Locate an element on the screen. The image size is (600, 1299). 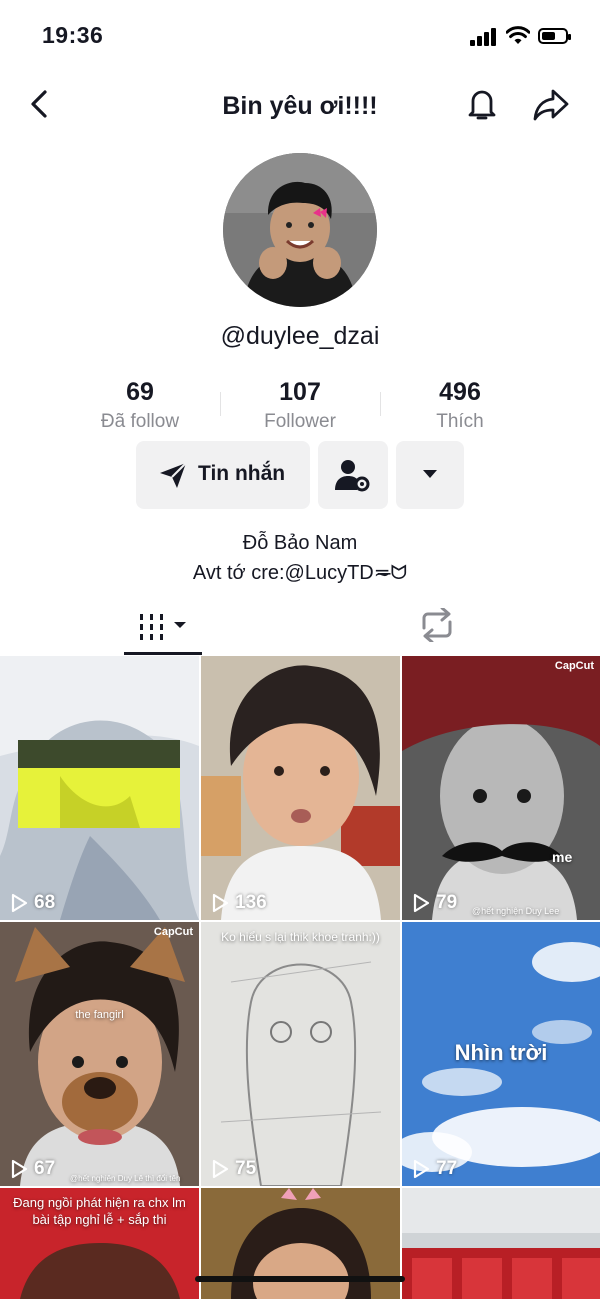
profile-stats: 69 Đã follow 107 Follower 496 Thích is located at coordinates (300, 408).